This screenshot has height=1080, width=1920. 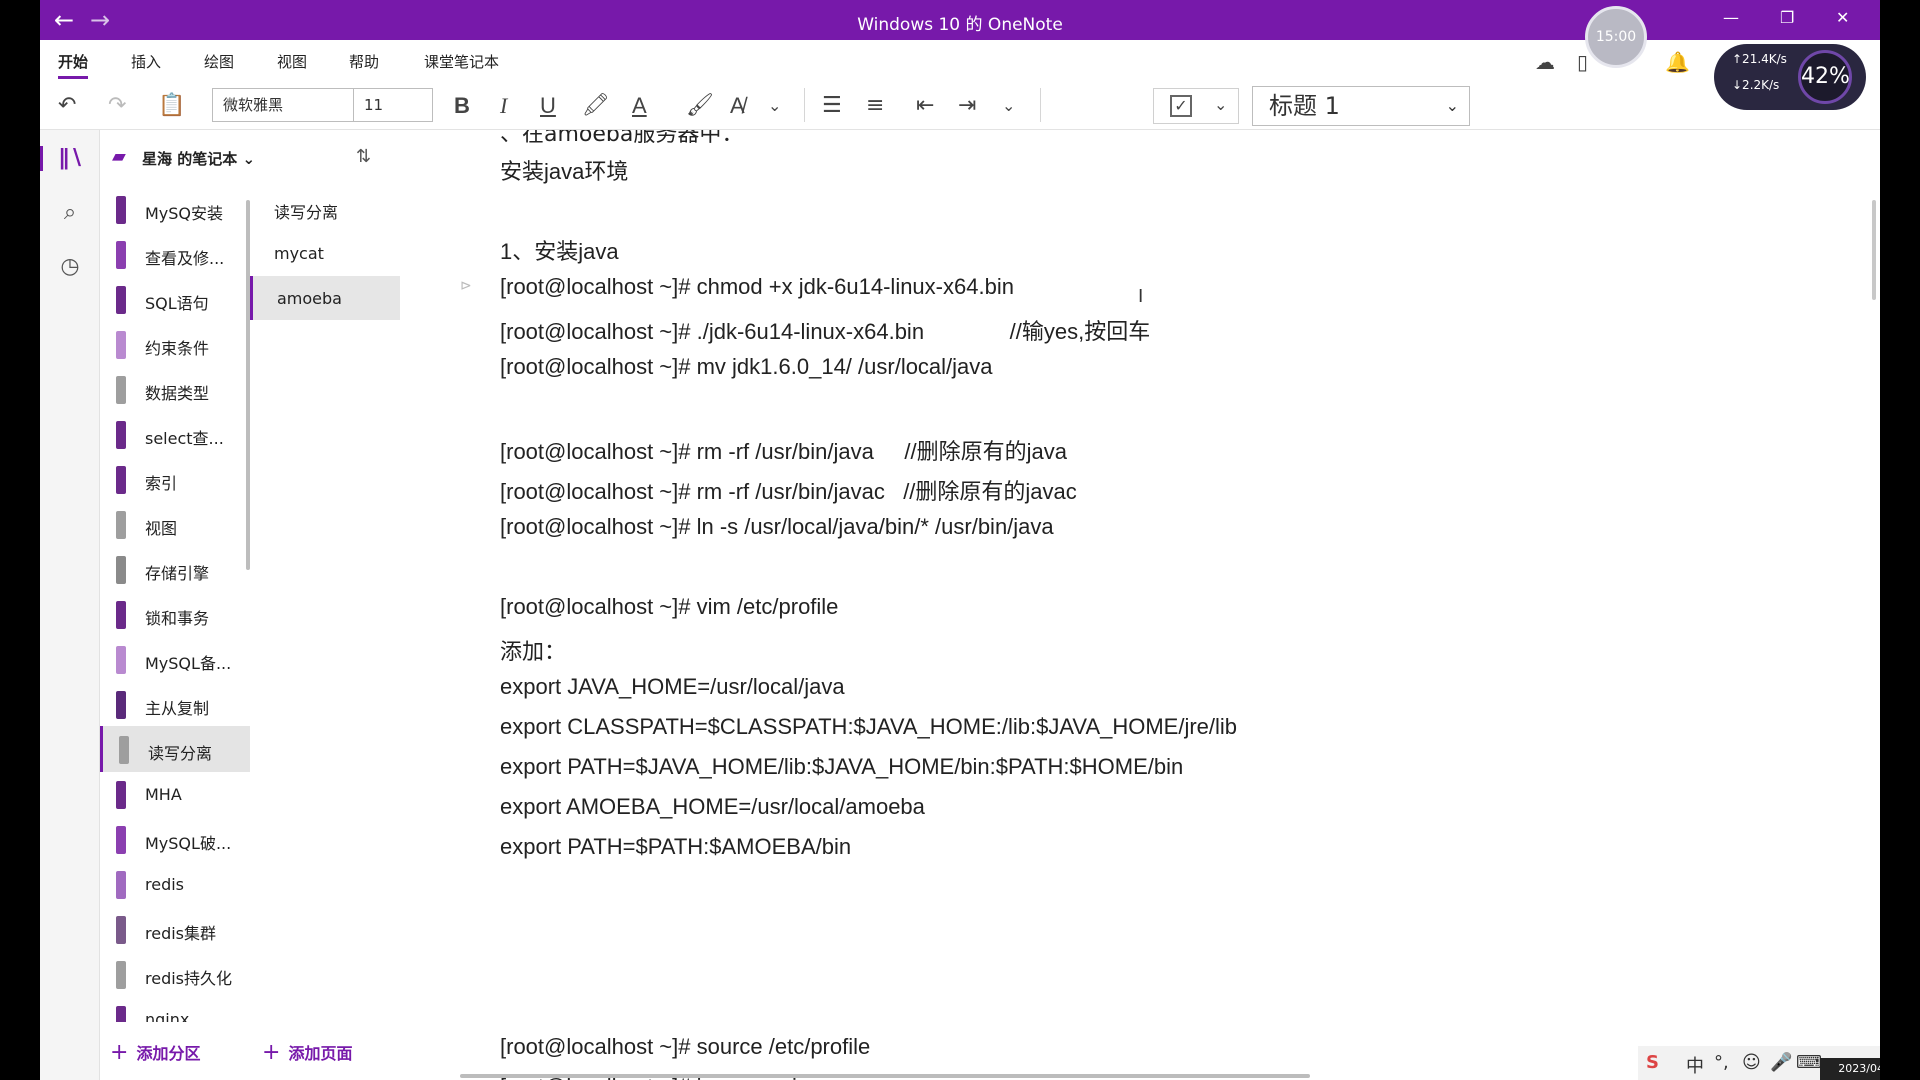 I want to click on clear-format-icon: A̸, so click(x=737, y=106).